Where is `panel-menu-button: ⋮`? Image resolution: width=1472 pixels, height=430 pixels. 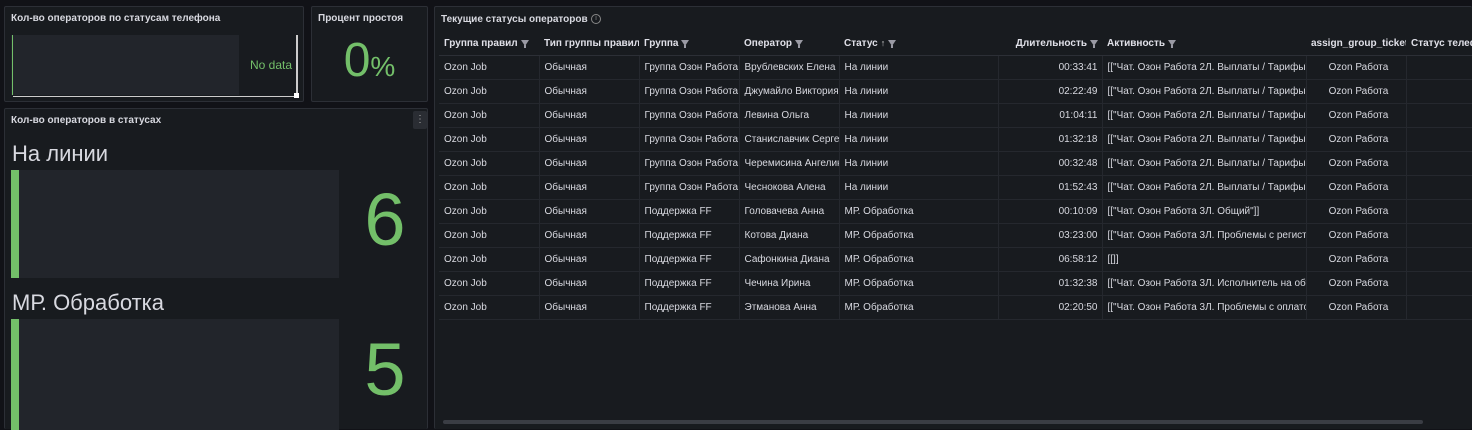
panel-menu-button: ⋮ is located at coordinates (420, 120).